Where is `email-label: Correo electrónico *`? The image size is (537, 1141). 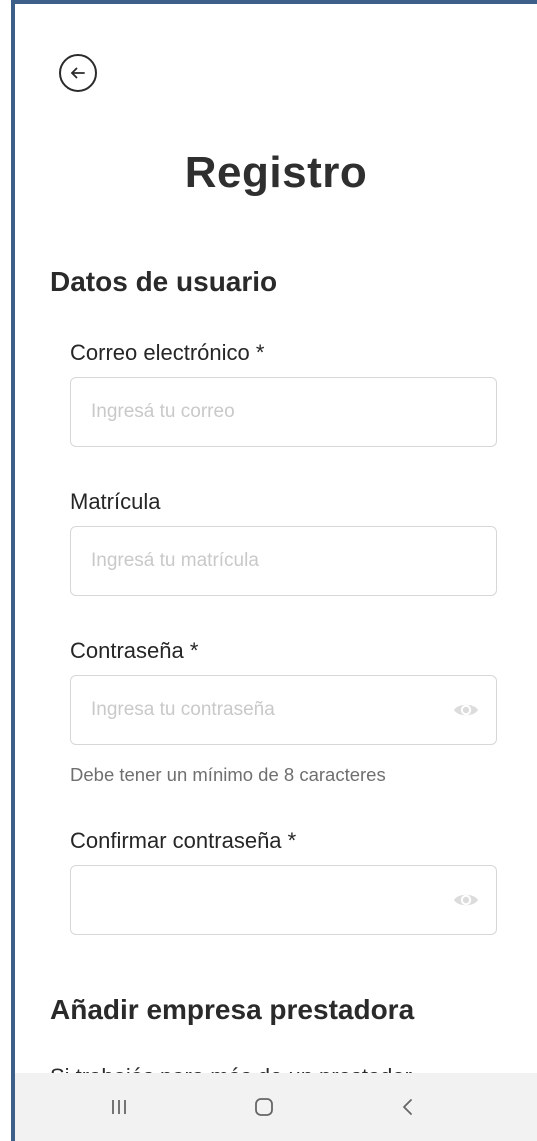 email-label: Correo electrónico * is located at coordinates (167, 352).